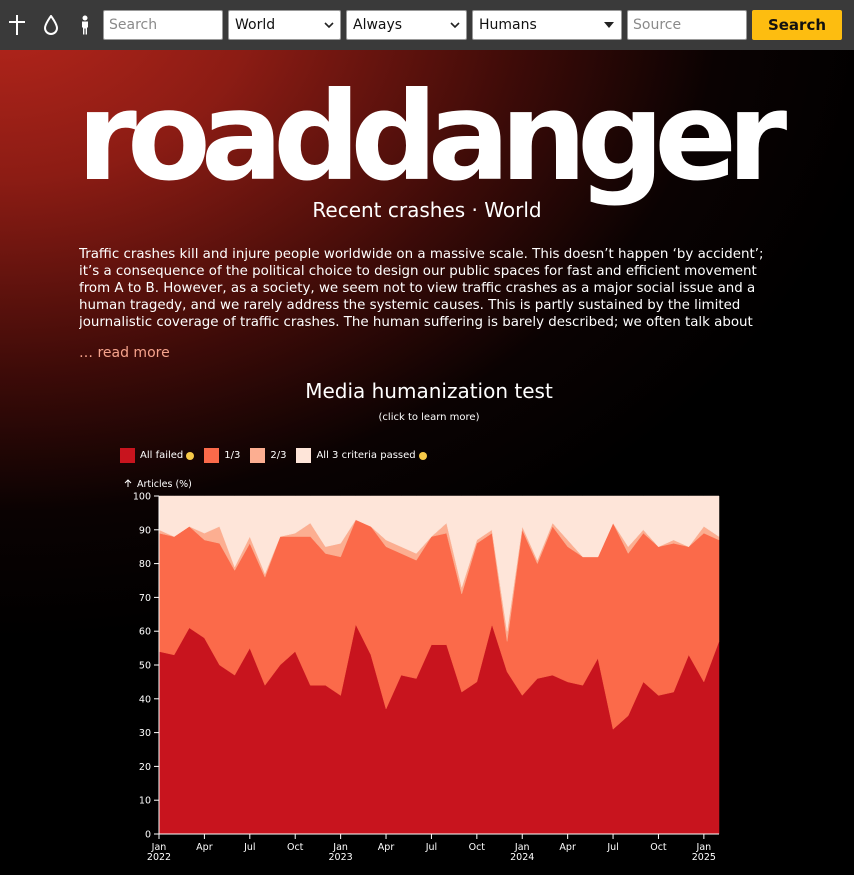 The image size is (854, 875). I want to click on person-icon, so click(85, 25).